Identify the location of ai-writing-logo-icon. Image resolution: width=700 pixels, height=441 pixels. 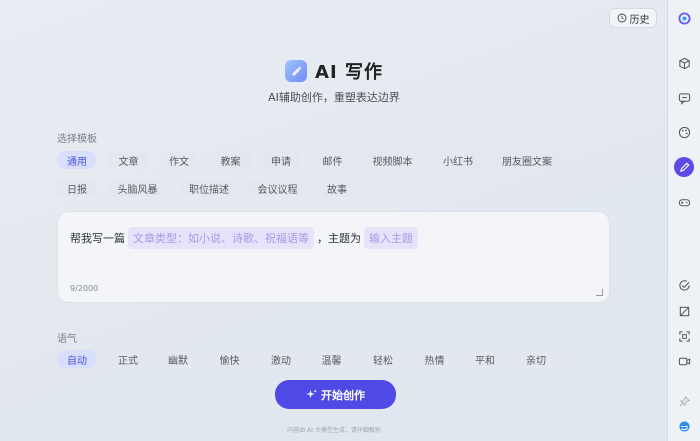
(296, 71).